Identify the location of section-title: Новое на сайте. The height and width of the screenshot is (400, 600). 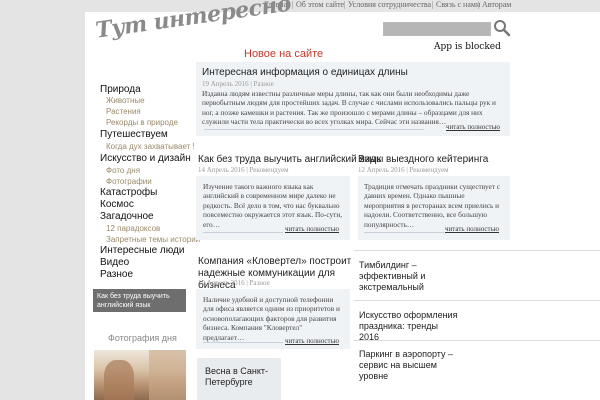
(284, 54).